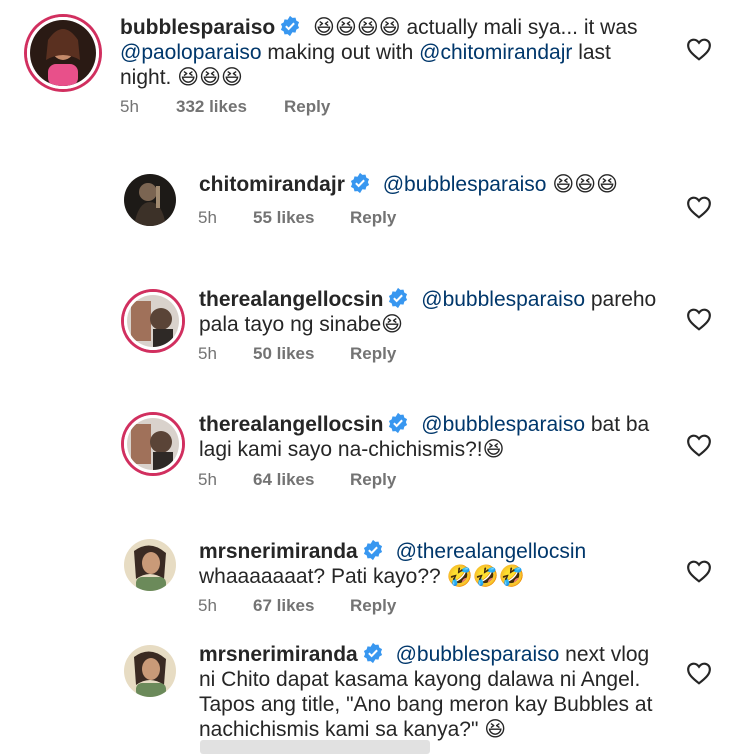 The image size is (750, 754). I want to click on comment-body: chitomirandajr @bubblesparaiso 😆😆😆, so click(434, 184).